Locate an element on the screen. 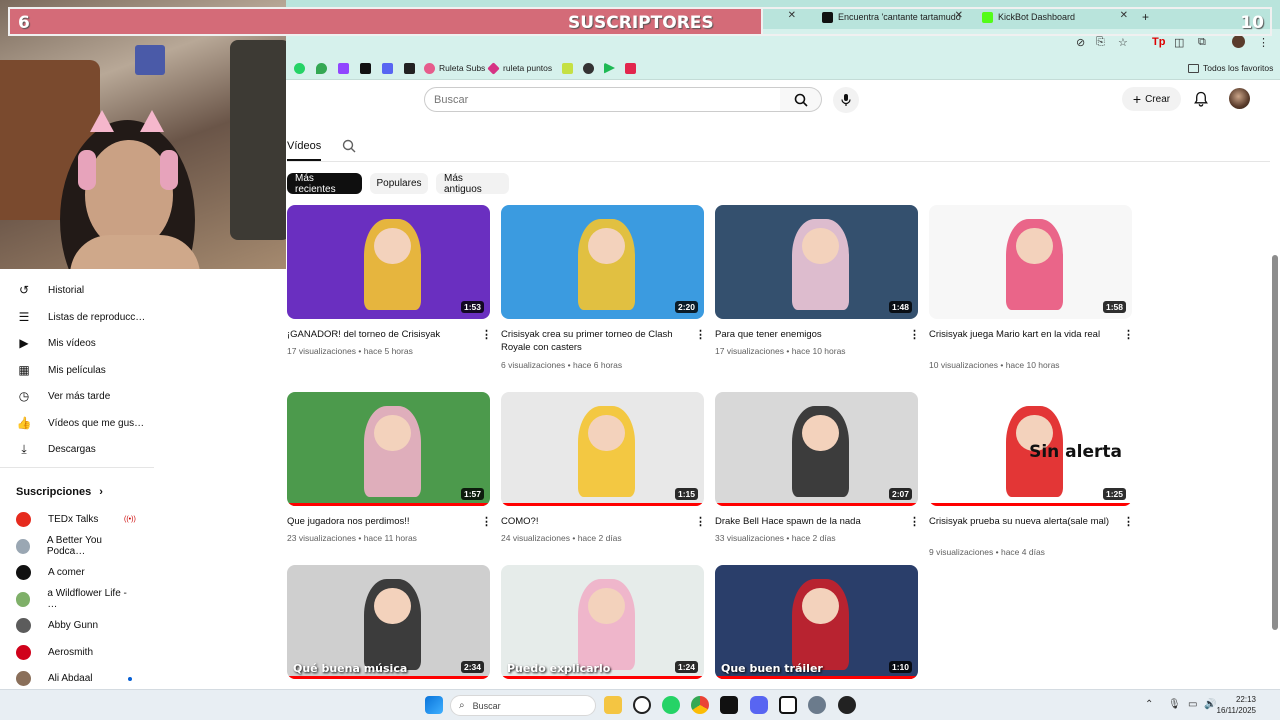 The image size is (1280, 720). scrollbar-thumb is located at coordinates (1275, 442).